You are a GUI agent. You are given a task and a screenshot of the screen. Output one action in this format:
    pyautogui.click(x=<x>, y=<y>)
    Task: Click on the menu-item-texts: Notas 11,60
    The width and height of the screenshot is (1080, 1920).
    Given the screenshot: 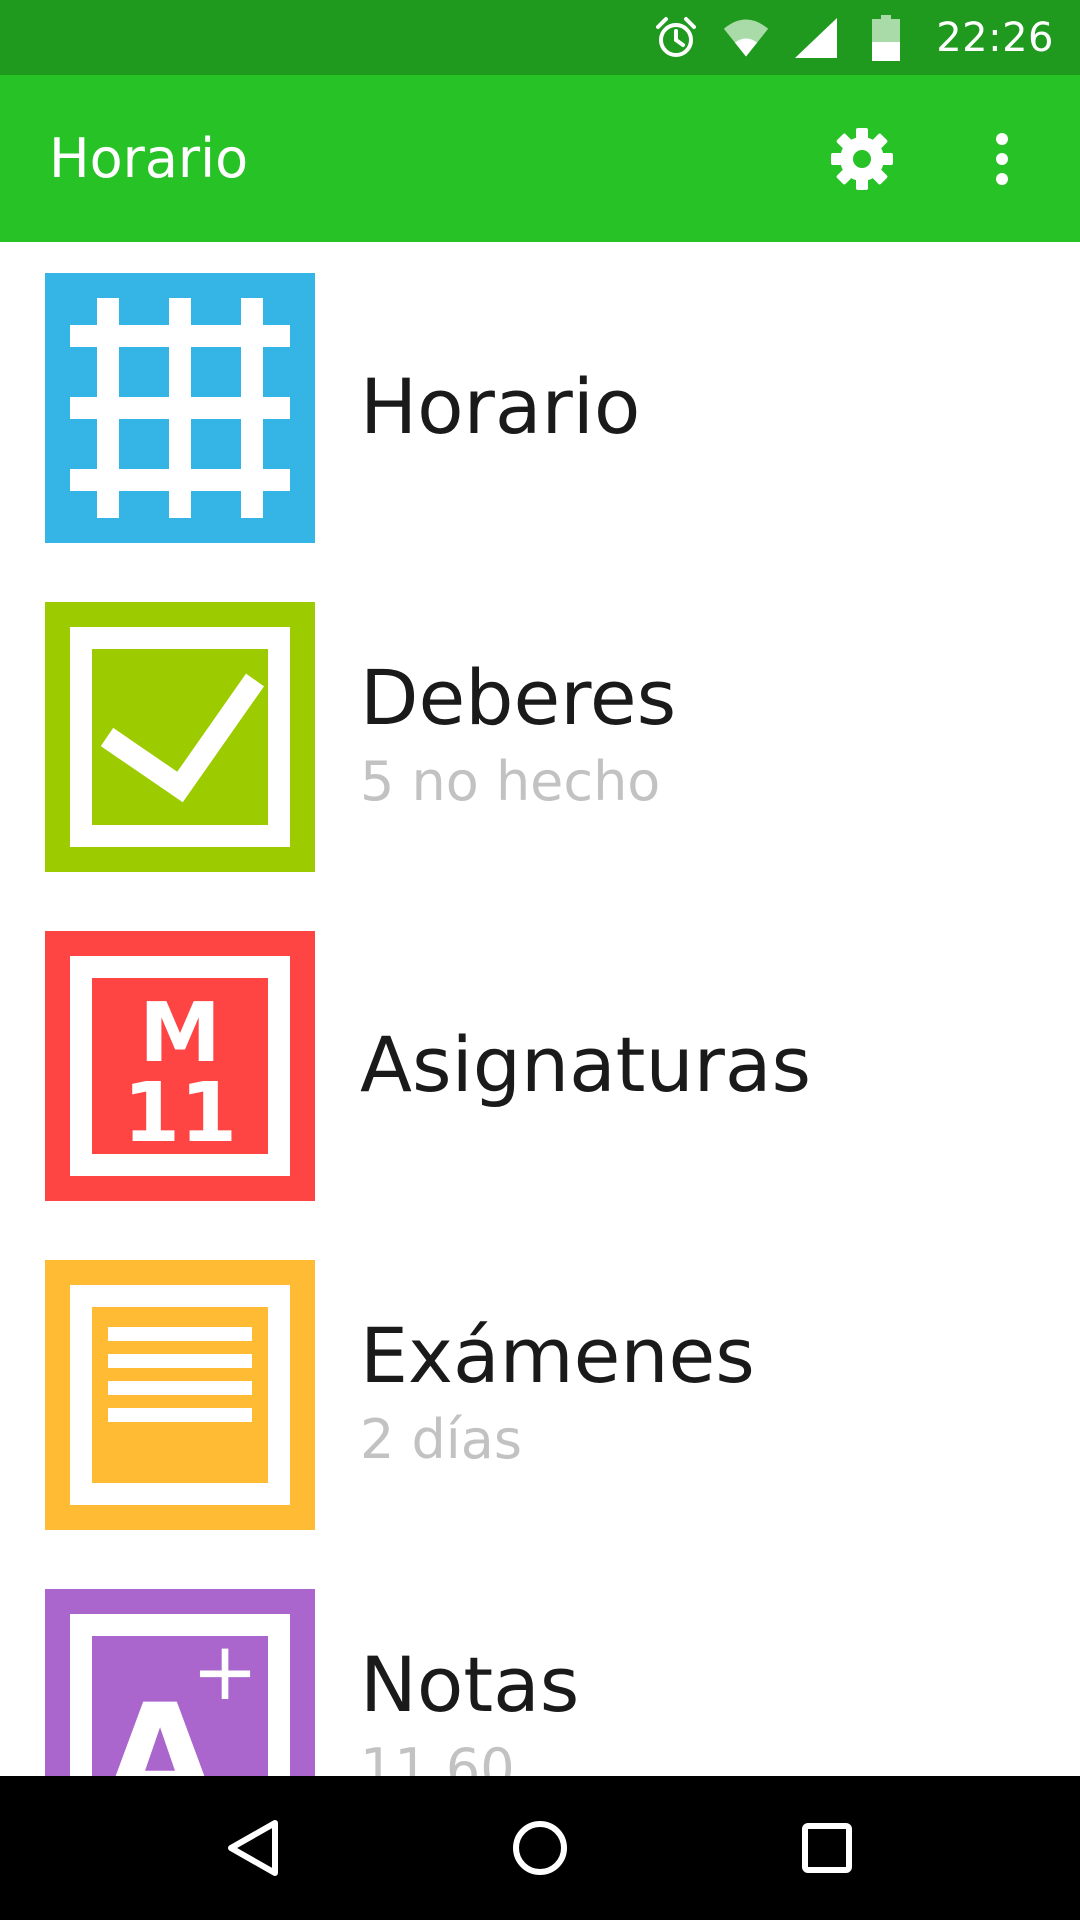 What is the action you would take?
    pyautogui.click(x=469, y=1667)
    